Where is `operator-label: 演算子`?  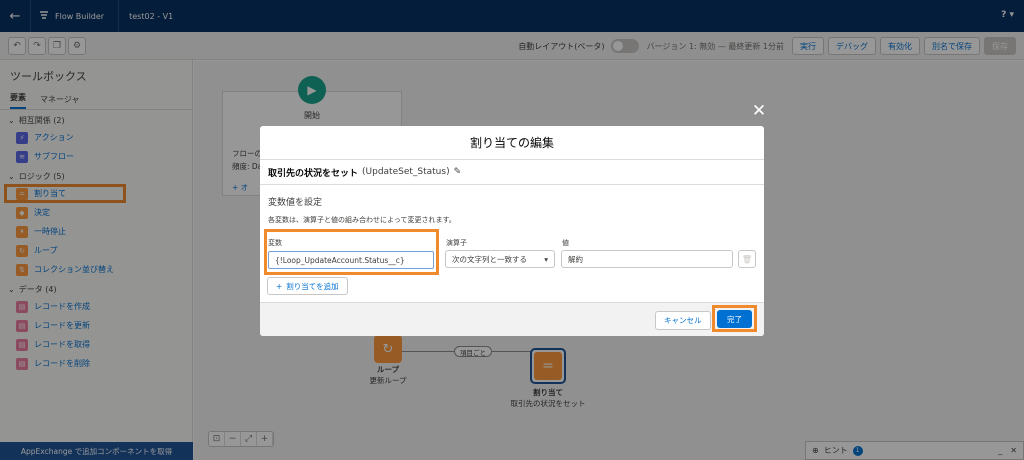
operator-label: 演算子 is located at coordinates (456, 243).